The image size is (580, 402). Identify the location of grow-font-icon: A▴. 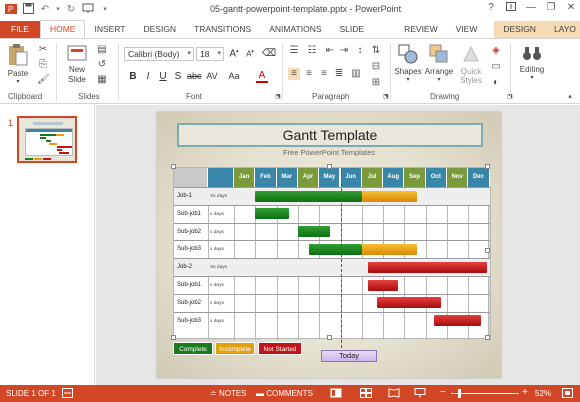
(234, 53).